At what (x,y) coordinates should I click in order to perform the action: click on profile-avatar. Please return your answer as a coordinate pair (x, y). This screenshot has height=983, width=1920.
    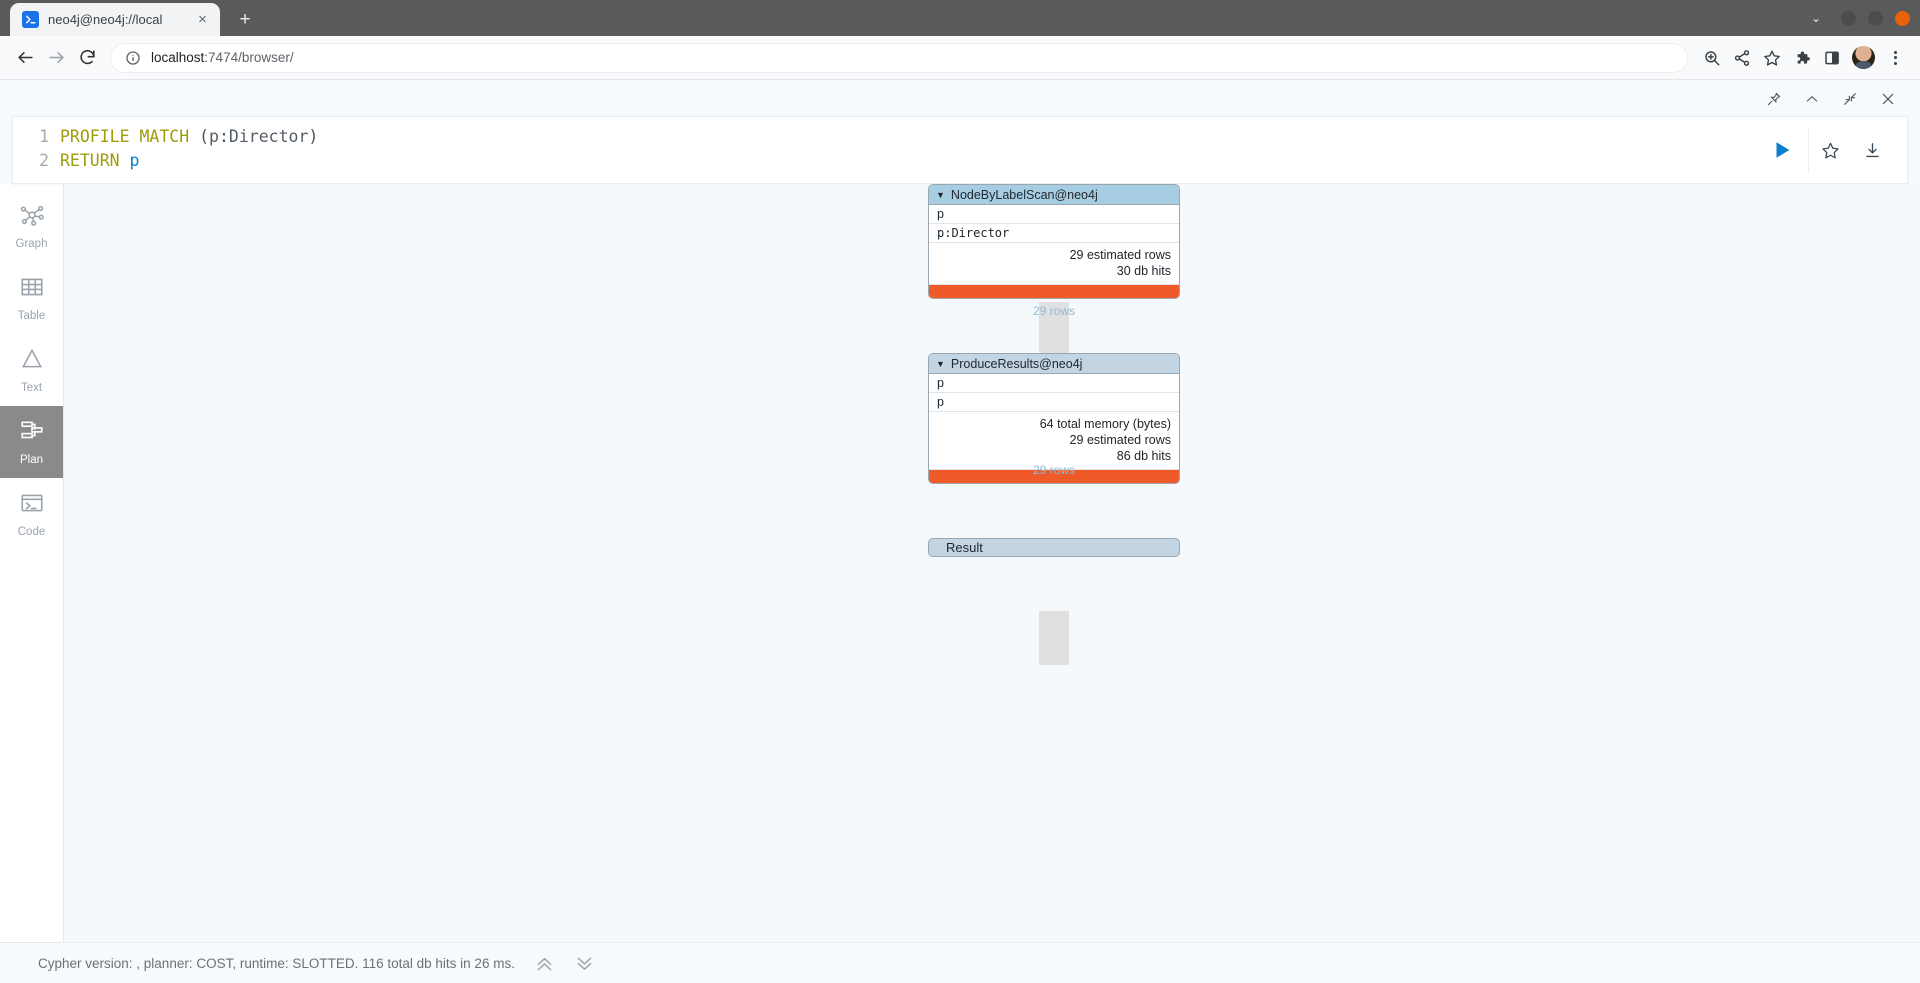
    Looking at the image, I should click on (1863, 57).